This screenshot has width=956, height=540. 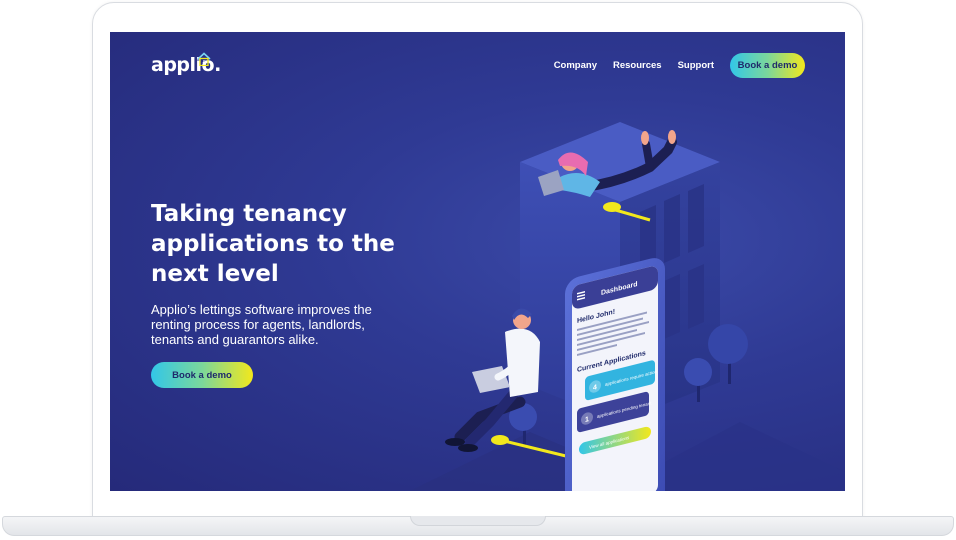 I want to click on nav-link-support: Support, so click(x=696, y=65).